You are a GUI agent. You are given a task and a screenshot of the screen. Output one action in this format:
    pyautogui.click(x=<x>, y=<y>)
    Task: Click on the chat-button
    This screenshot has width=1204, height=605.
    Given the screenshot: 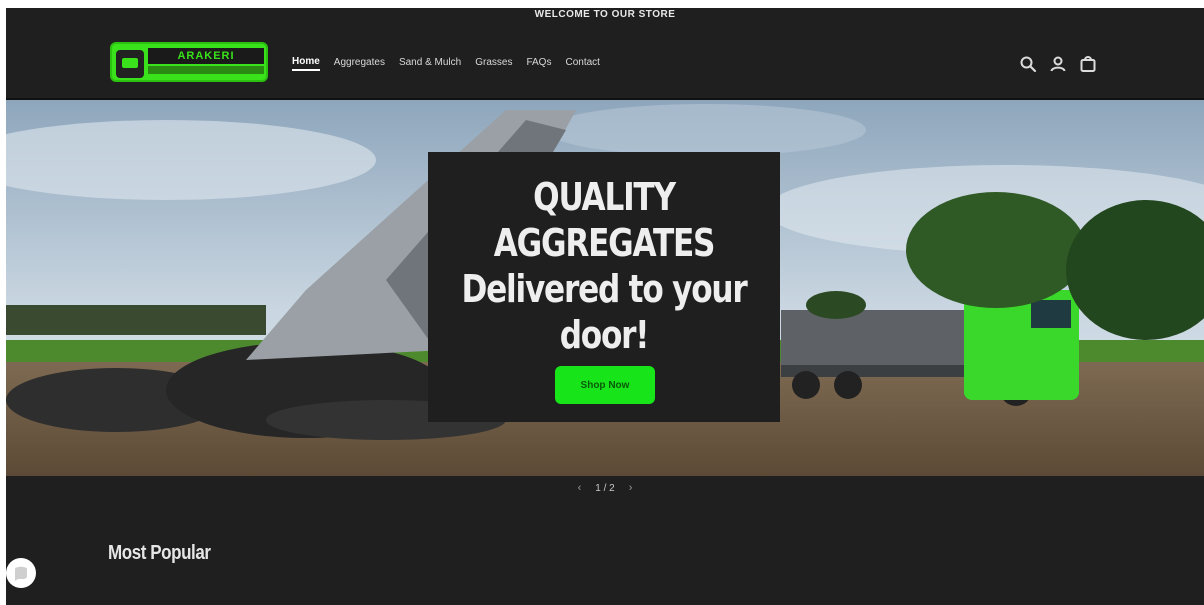 What is the action you would take?
    pyautogui.click(x=21, y=573)
    